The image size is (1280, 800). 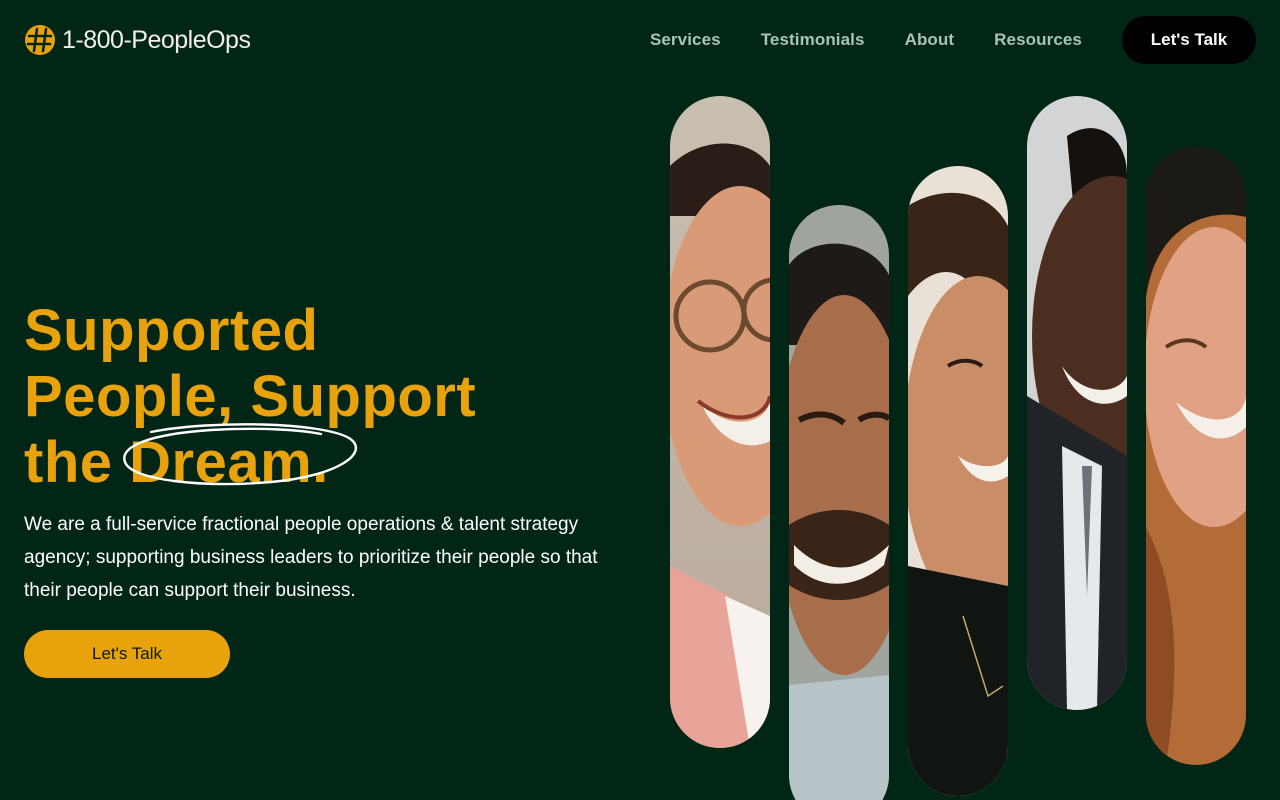 What do you see at coordinates (685, 40) in the screenshot?
I see `nav-services: Services` at bounding box center [685, 40].